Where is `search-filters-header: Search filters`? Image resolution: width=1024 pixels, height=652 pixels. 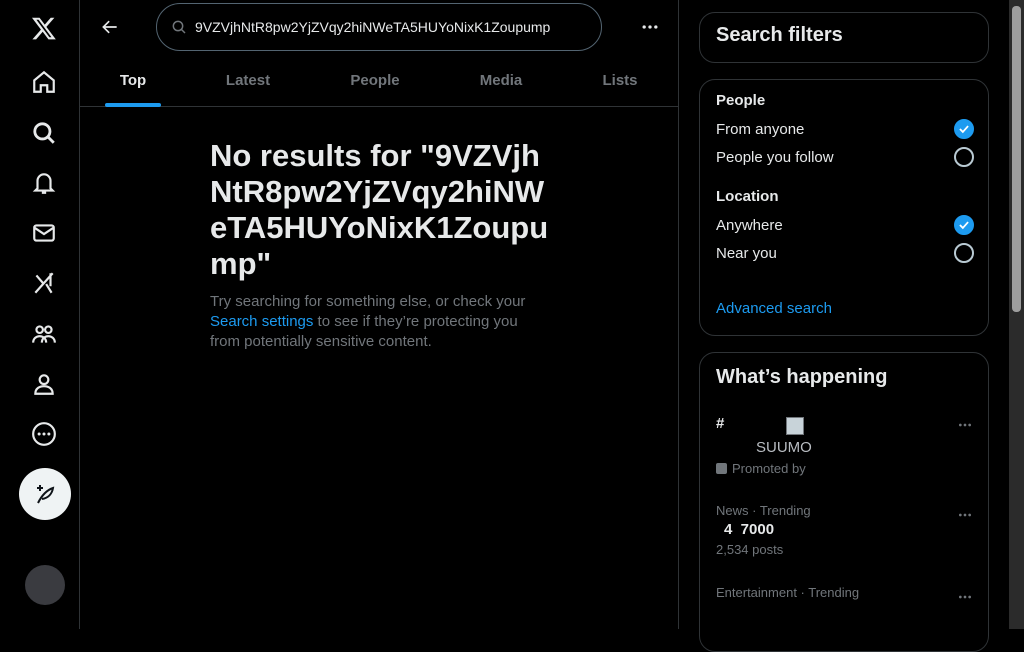 search-filters-header: Search filters is located at coordinates (844, 37).